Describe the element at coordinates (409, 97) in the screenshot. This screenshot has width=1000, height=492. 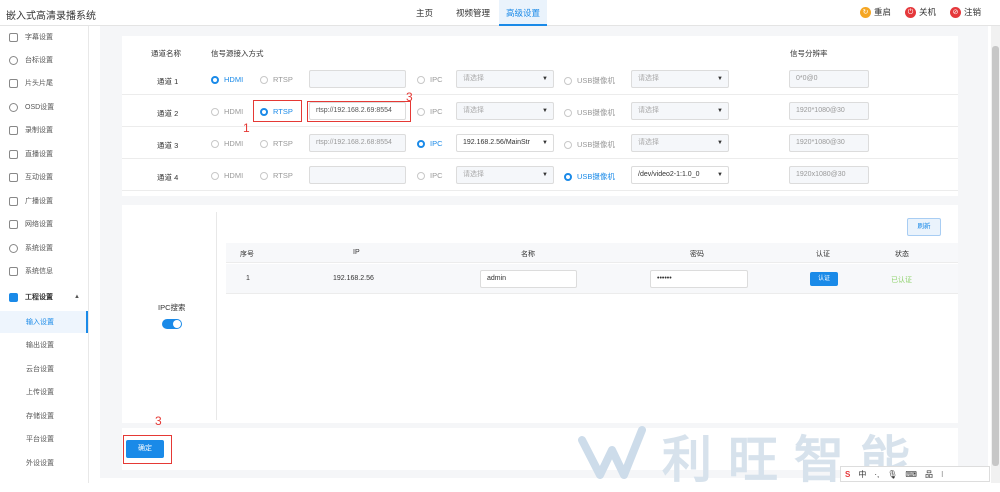
I see `annotation-number: 3` at that location.